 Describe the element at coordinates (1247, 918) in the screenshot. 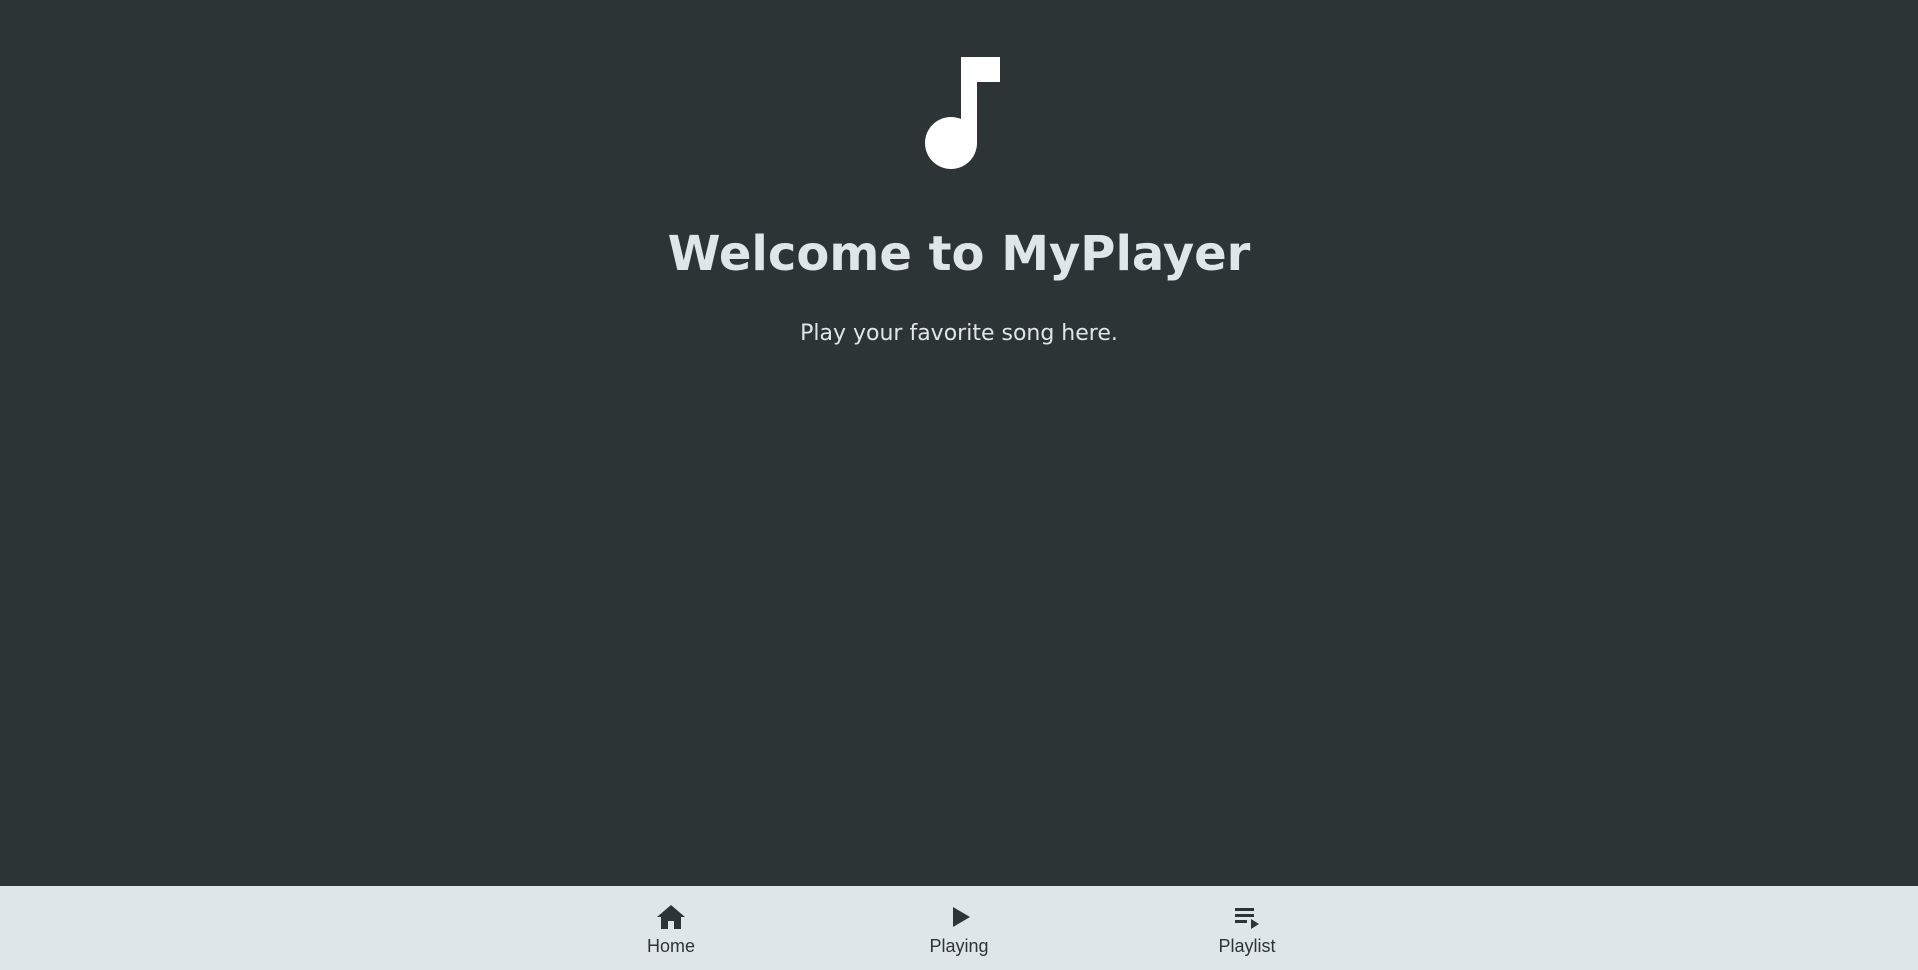

I see `playlist-play-icon` at that location.